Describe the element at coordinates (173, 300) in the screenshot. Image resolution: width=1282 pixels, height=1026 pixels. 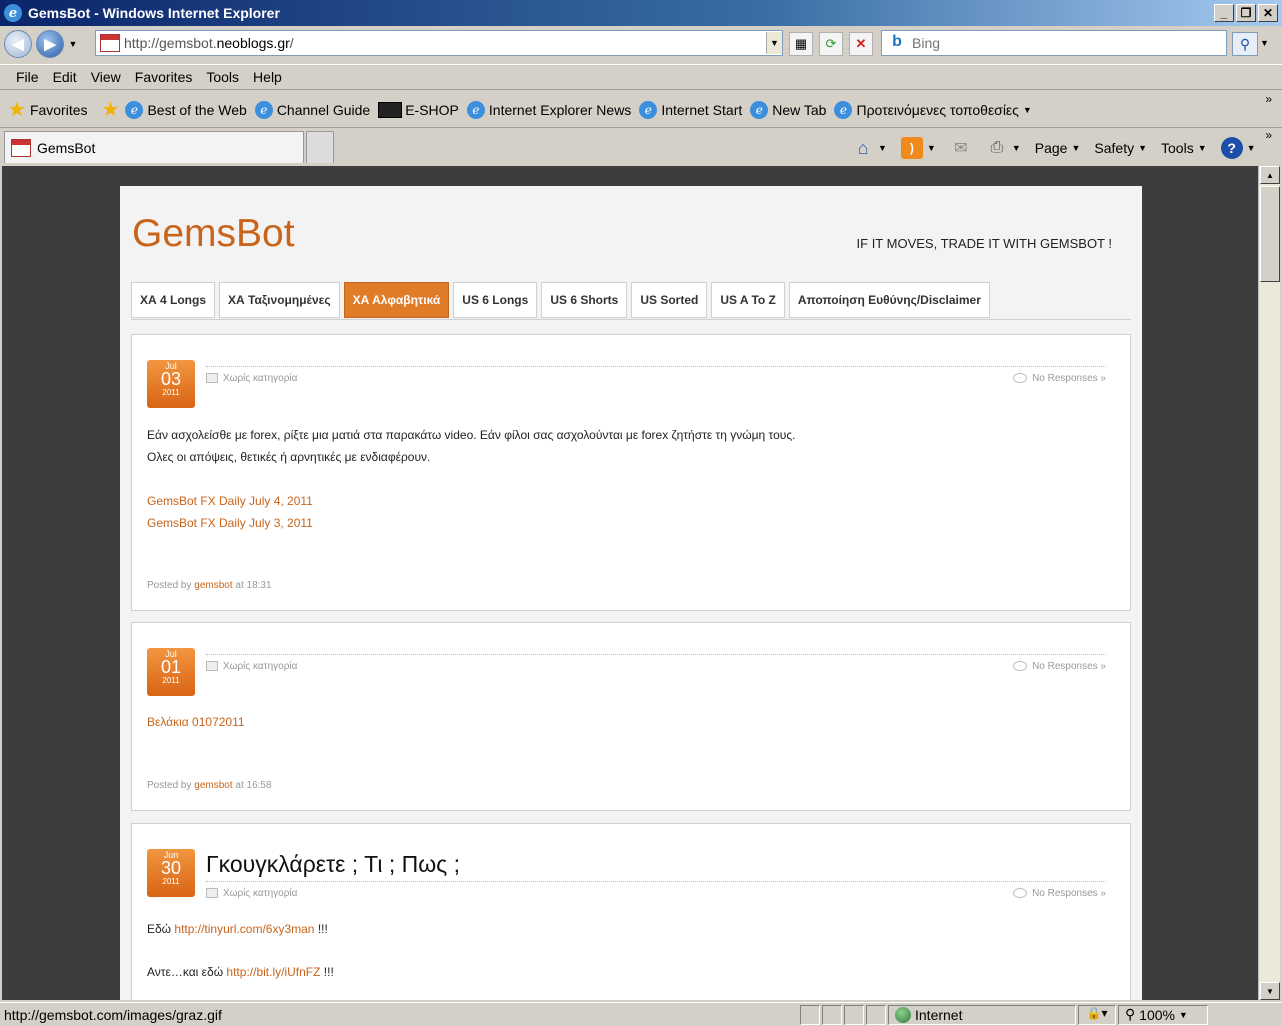
I see `nav-xa-4-longs: ΧΑ 4 Longs` at that location.